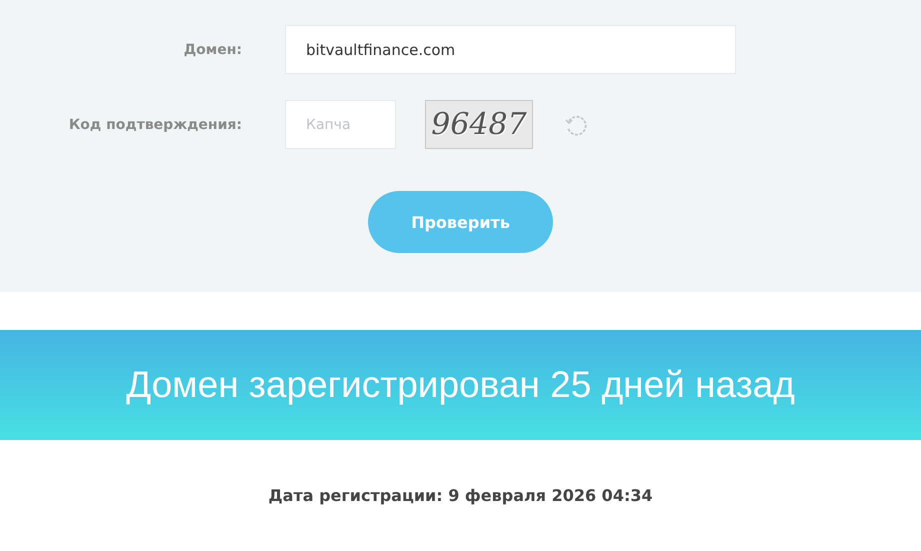 The width and height of the screenshot is (921, 551). What do you see at coordinates (212, 50) in the screenshot?
I see `field-label: Домен:` at bounding box center [212, 50].